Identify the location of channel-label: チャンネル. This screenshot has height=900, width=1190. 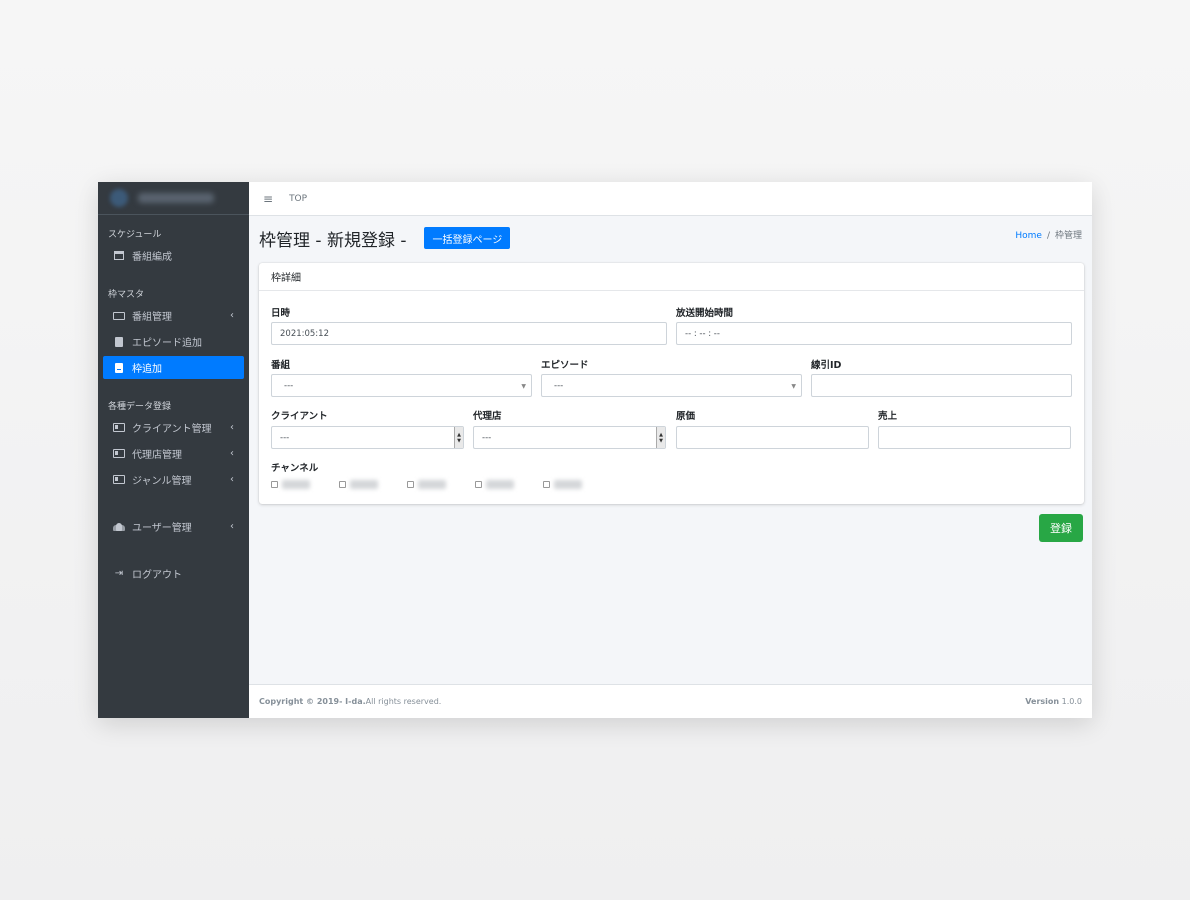
(295, 468).